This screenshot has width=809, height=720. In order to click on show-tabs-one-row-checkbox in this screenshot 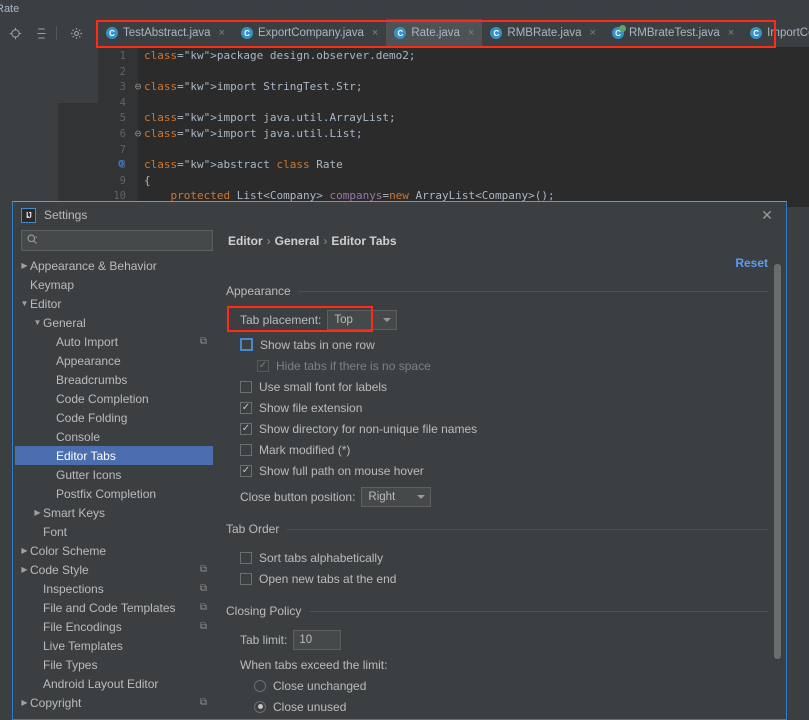, I will do `click(246, 344)`.